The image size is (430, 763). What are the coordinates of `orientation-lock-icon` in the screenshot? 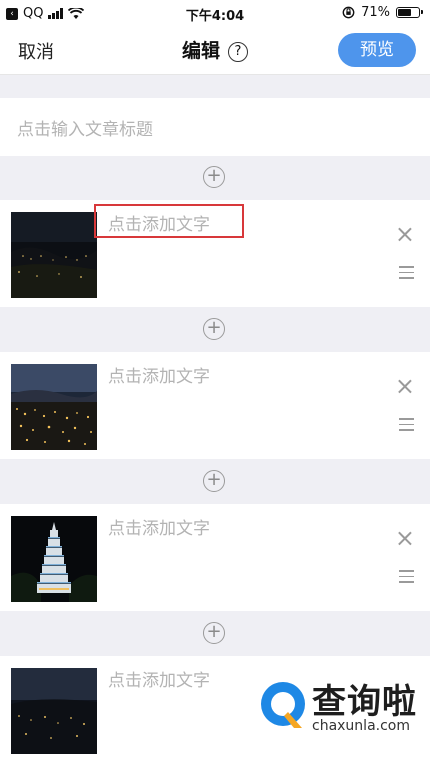 It's located at (348, 12).